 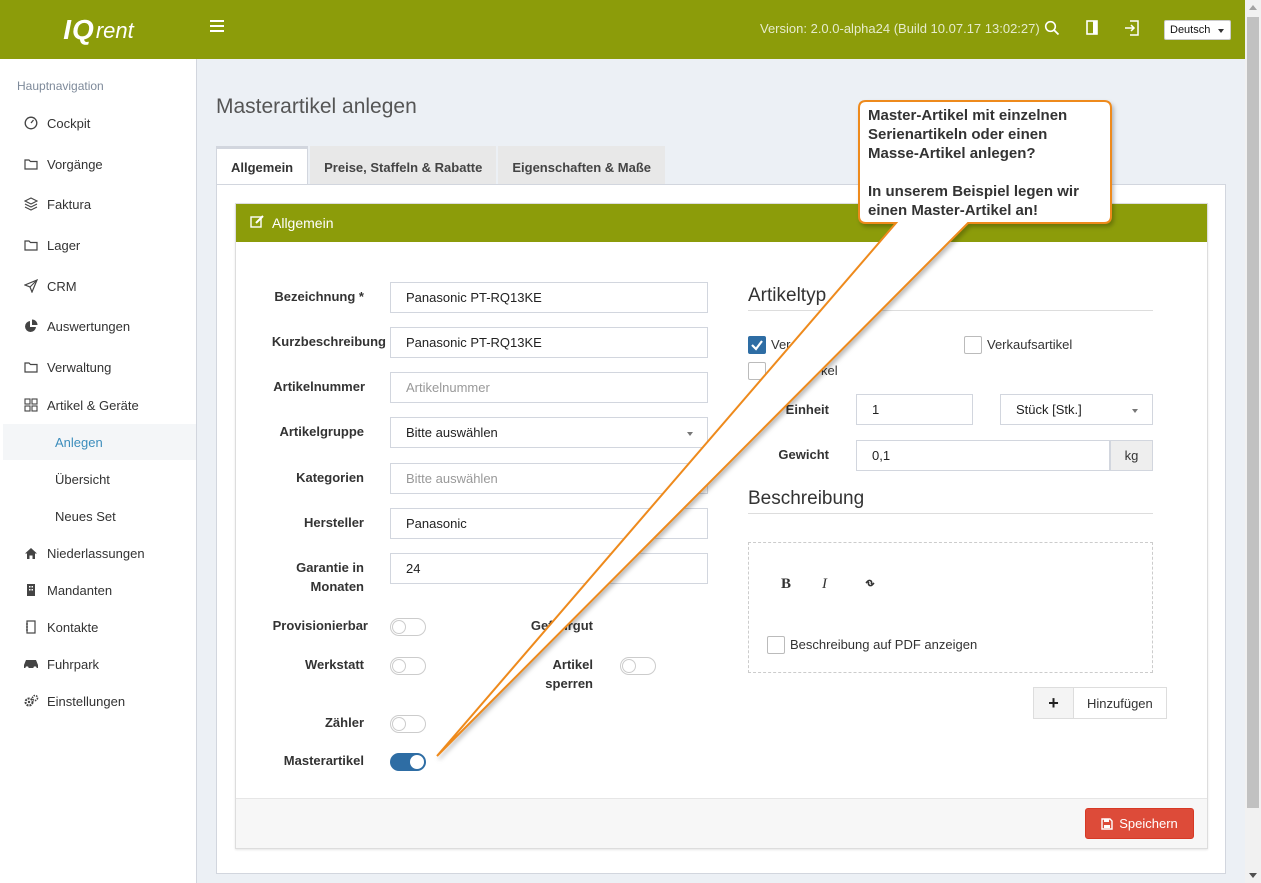 I want to click on add-button: + Hinzufügen, so click(x=1100, y=703).